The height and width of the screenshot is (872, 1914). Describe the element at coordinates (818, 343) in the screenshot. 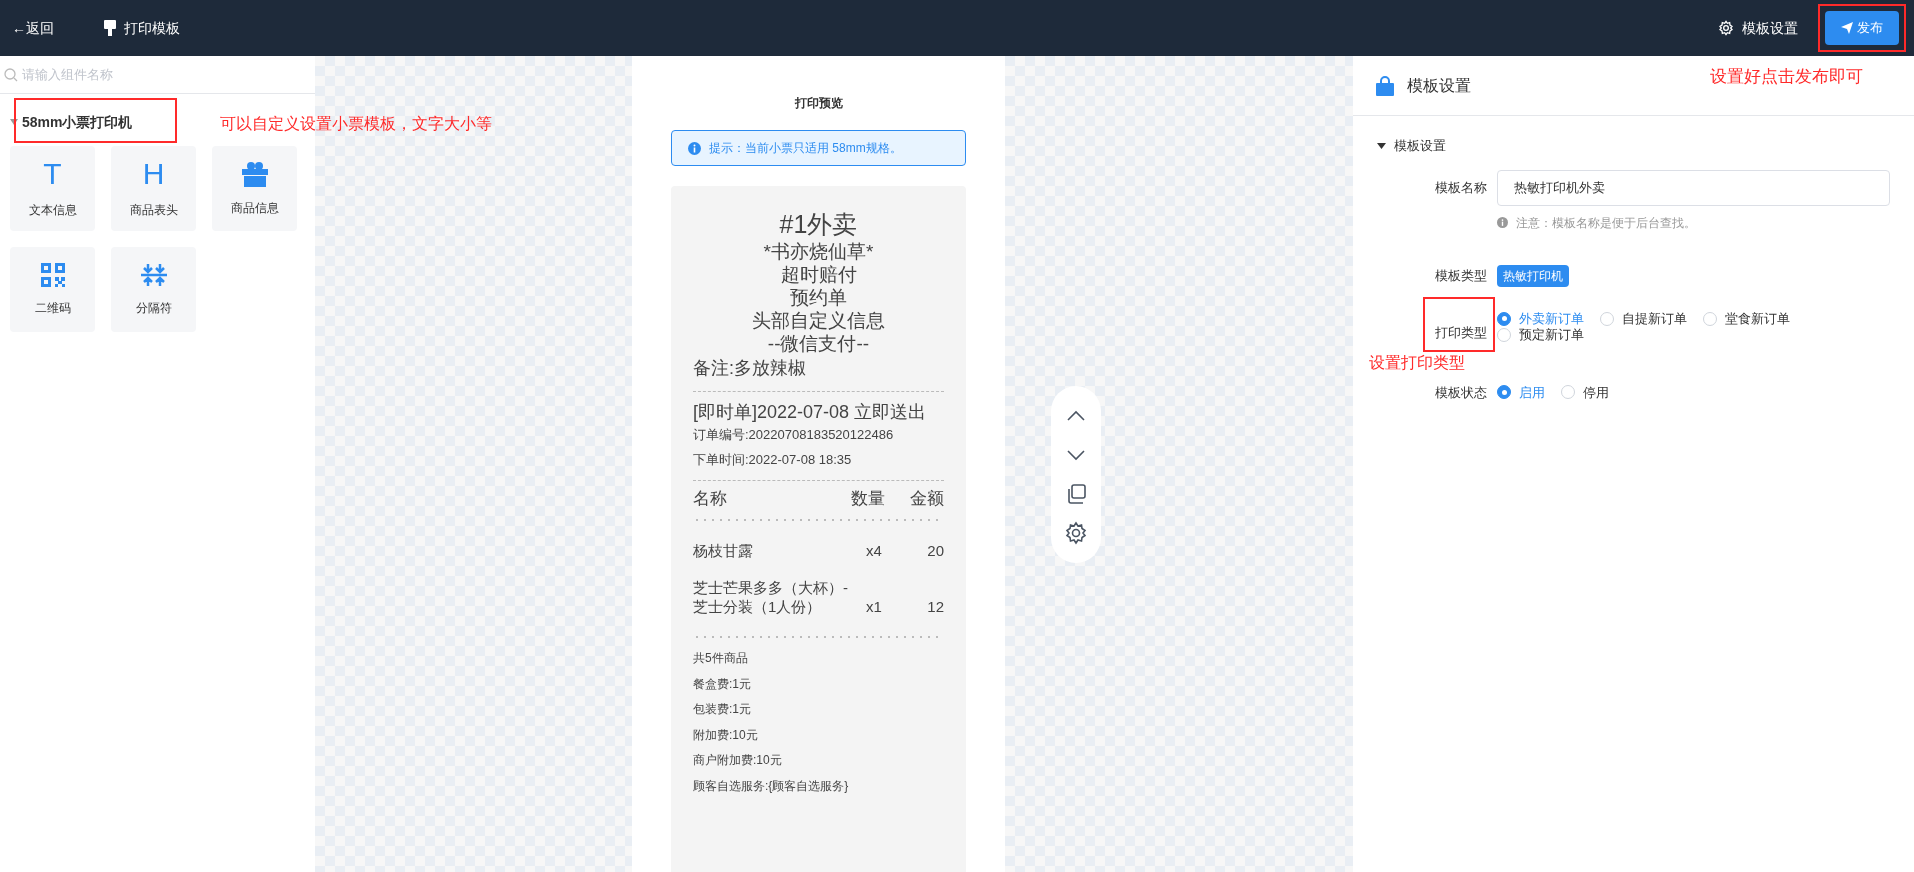

I see `receipt-header-line: --微信支付--` at that location.